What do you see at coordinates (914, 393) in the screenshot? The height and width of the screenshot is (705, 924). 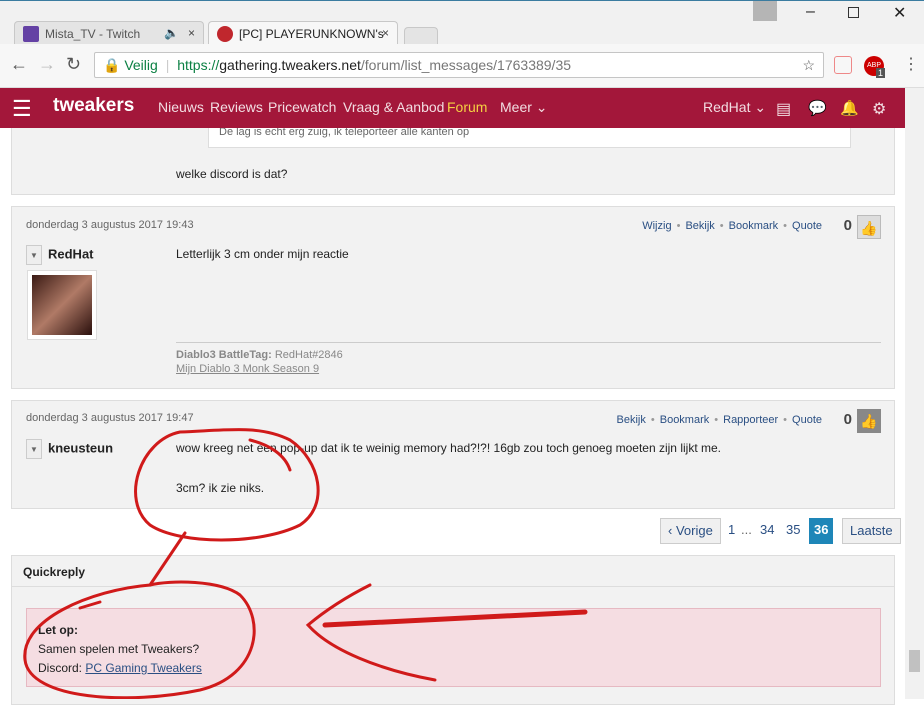 I see `scrollbar` at bounding box center [914, 393].